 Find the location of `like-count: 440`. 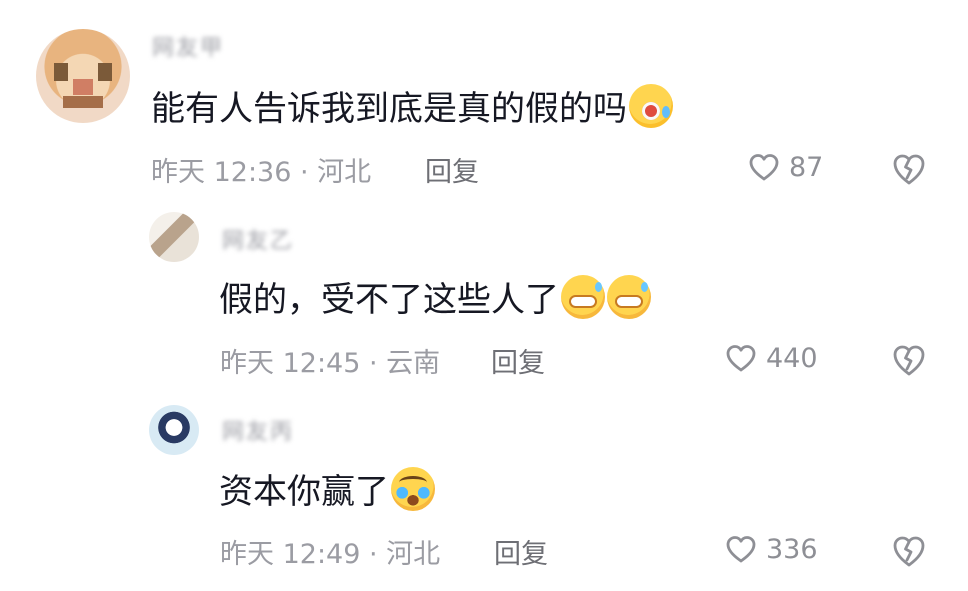

like-count: 440 is located at coordinates (792, 358).